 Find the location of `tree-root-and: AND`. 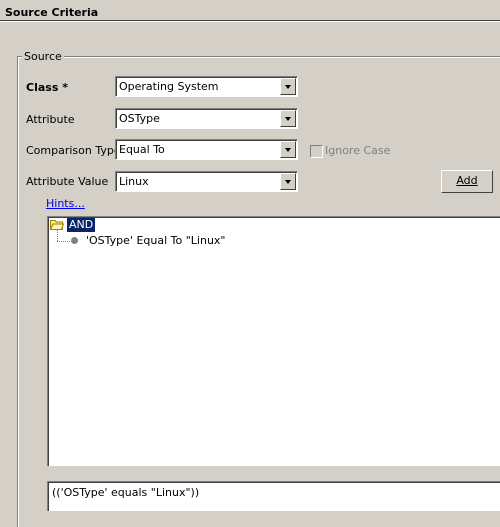

tree-root-and: AND is located at coordinates (81, 225).